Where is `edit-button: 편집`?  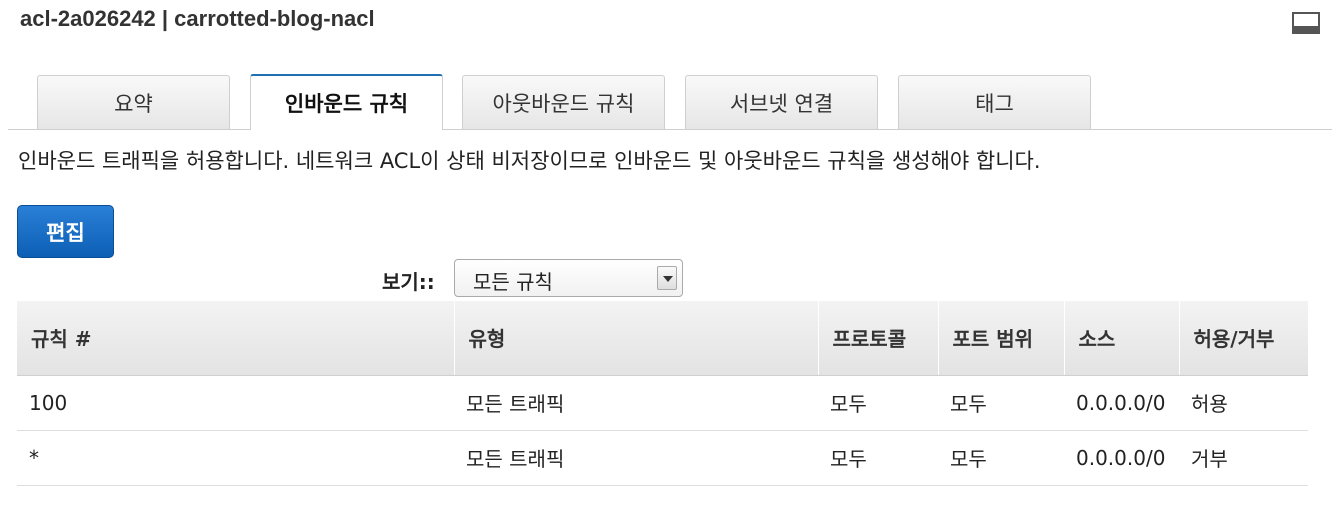
edit-button: 편집 is located at coordinates (65, 231).